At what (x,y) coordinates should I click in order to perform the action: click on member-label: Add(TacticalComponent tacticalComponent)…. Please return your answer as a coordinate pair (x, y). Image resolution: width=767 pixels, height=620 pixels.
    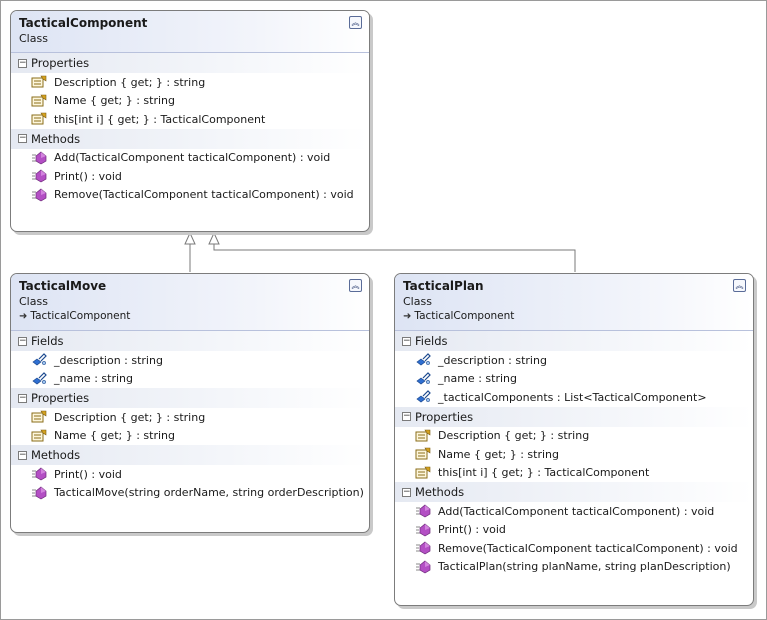
    Looking at the image, I should click on (192, 158).